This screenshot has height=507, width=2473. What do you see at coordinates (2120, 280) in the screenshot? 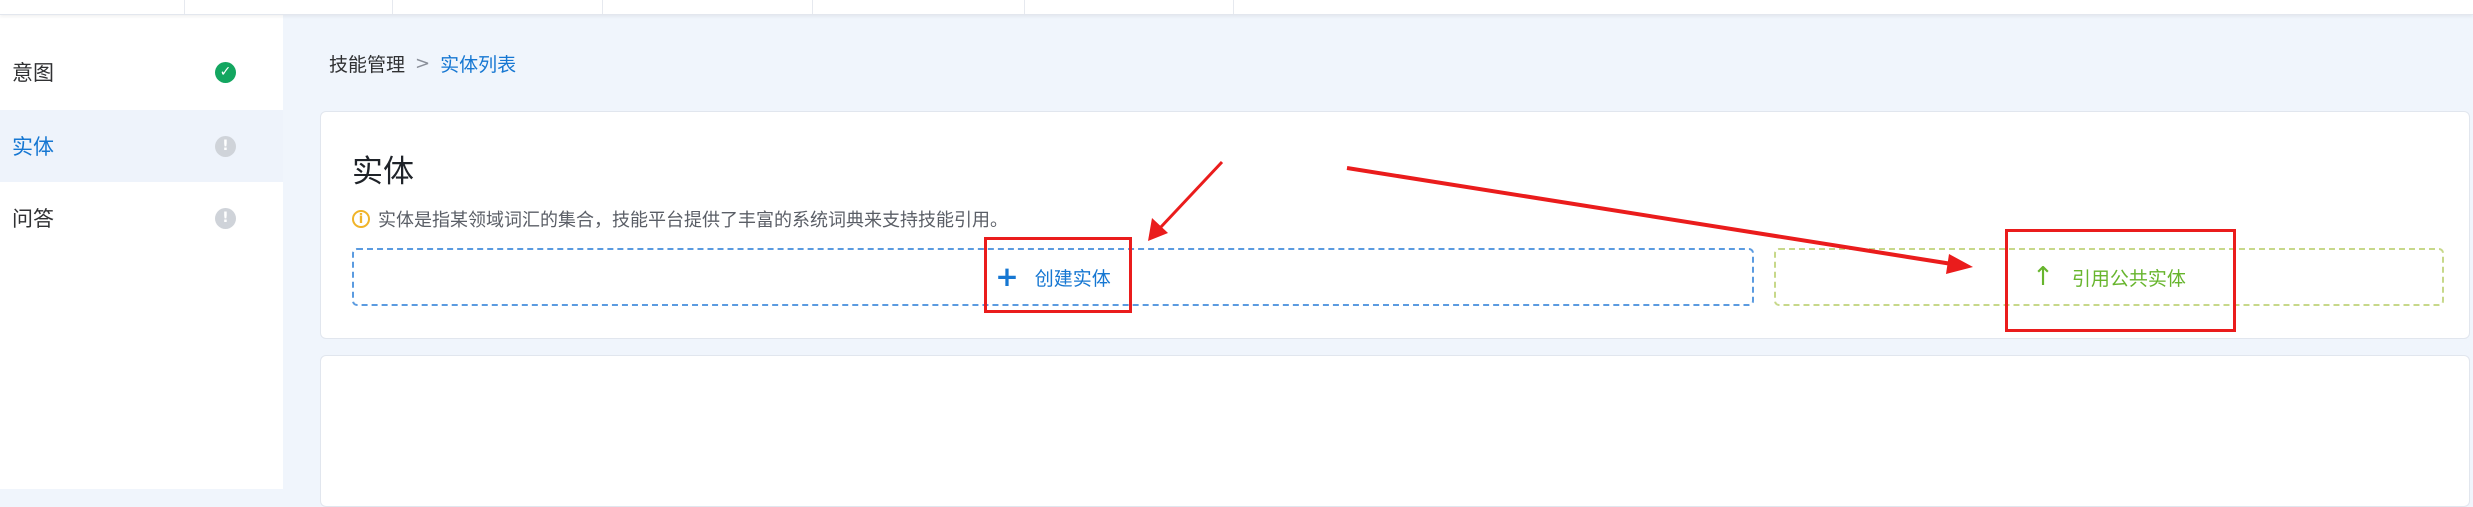
I see `annotation-box-reference` at bounding box center [2120, 280].